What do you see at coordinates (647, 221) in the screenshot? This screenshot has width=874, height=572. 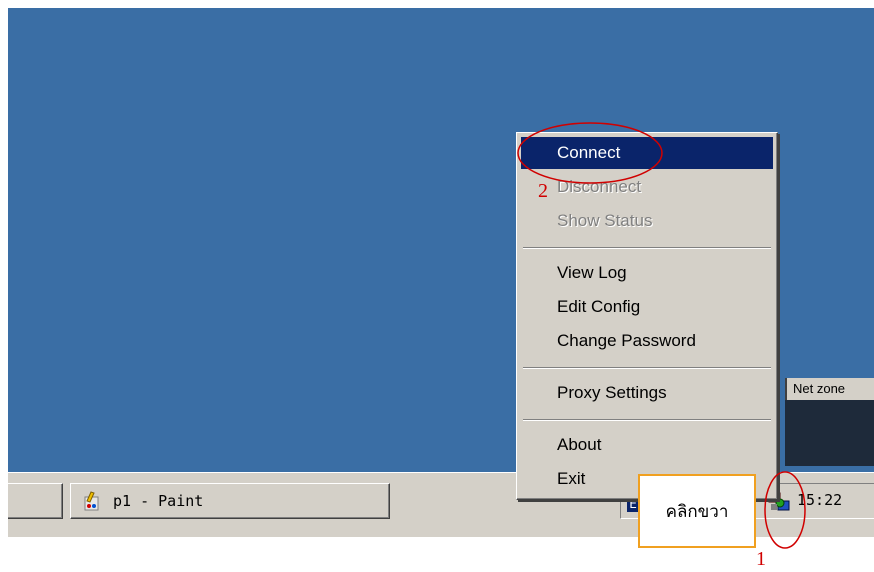 I see `menu-item-show-status: Show Status` at bounding box center [647, 221].